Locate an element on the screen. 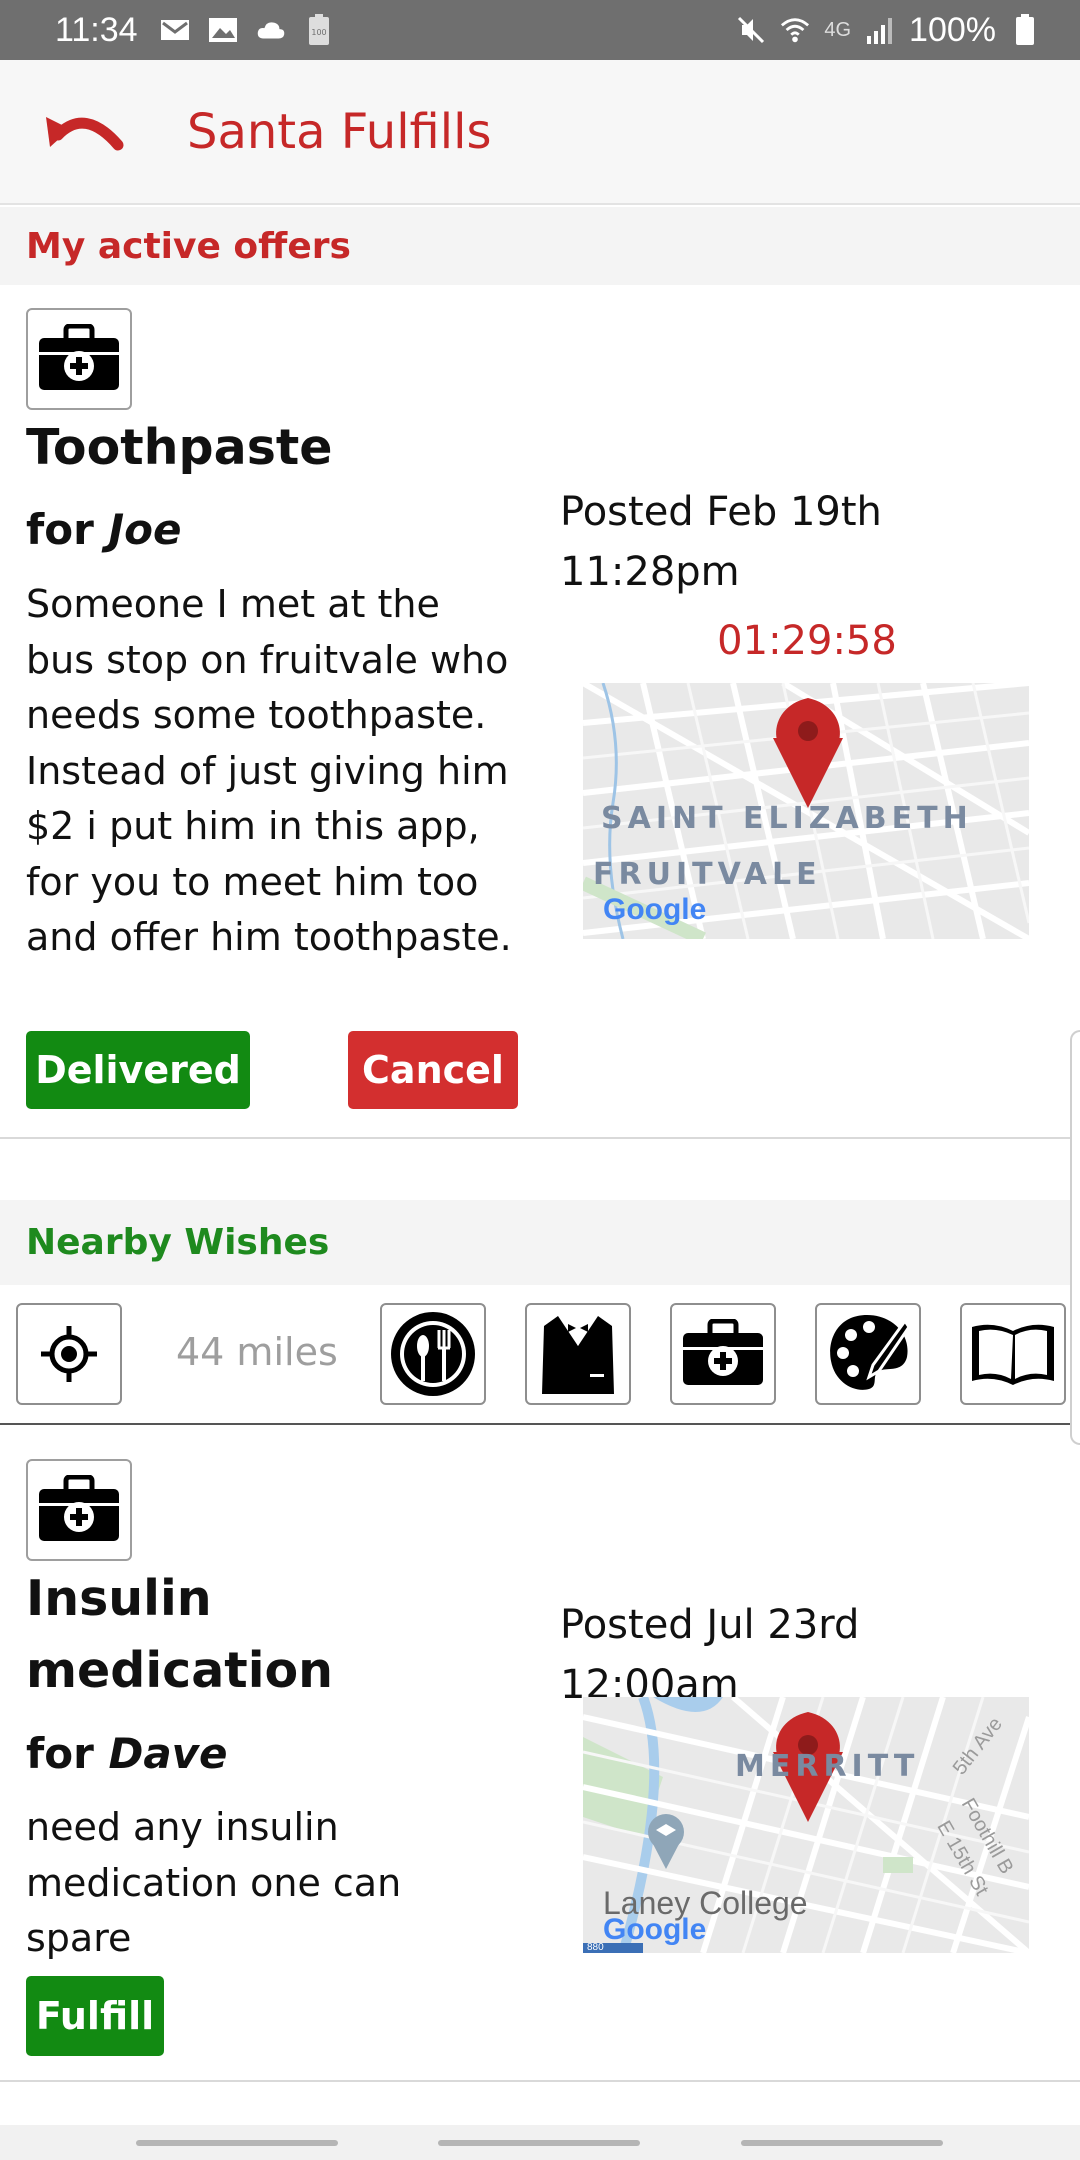 This screenshot has height=2160, width=1080. nav-home-button is located at coordinates (539, 2143).